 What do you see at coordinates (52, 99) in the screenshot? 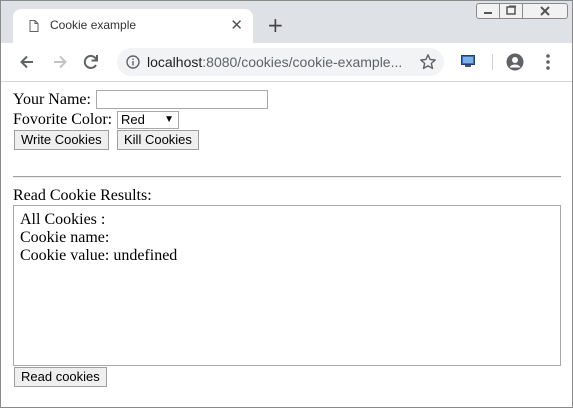
I see `name-label: Your Name:` at bounding box center [52, 99].